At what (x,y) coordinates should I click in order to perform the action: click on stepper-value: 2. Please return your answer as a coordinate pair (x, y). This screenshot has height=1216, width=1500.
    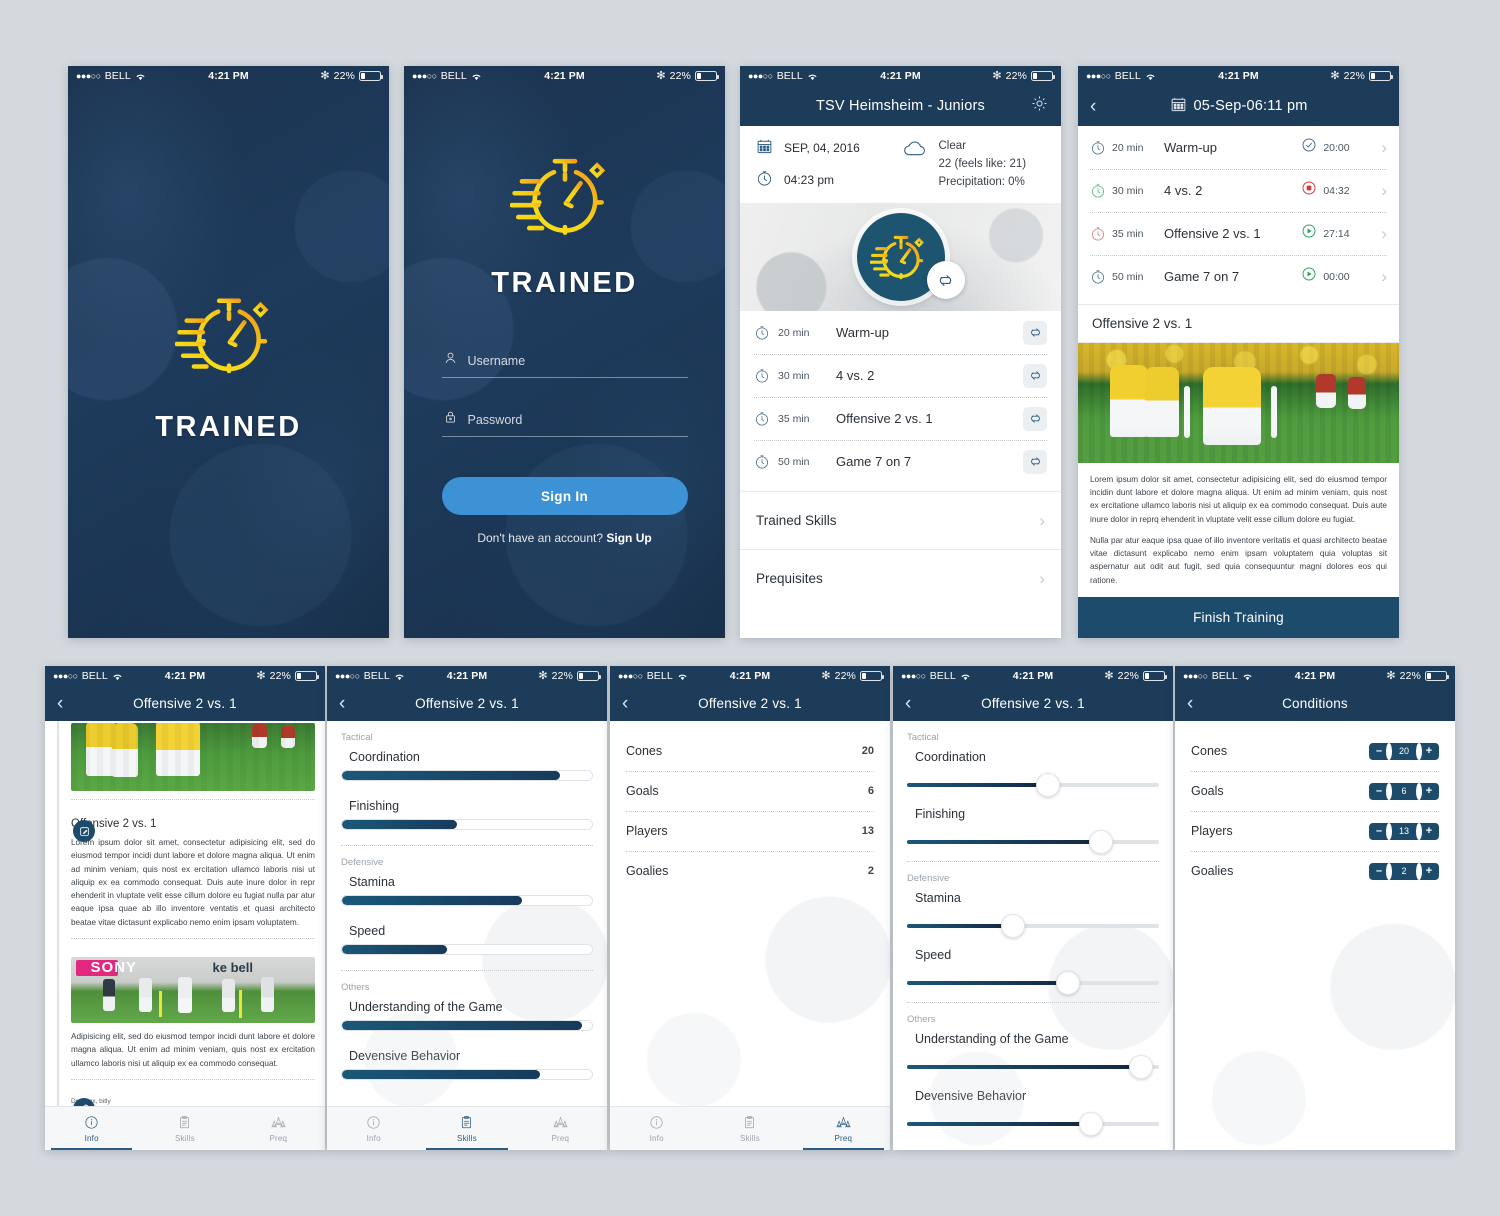
    Looking at the image, I should click on (1404, 871).